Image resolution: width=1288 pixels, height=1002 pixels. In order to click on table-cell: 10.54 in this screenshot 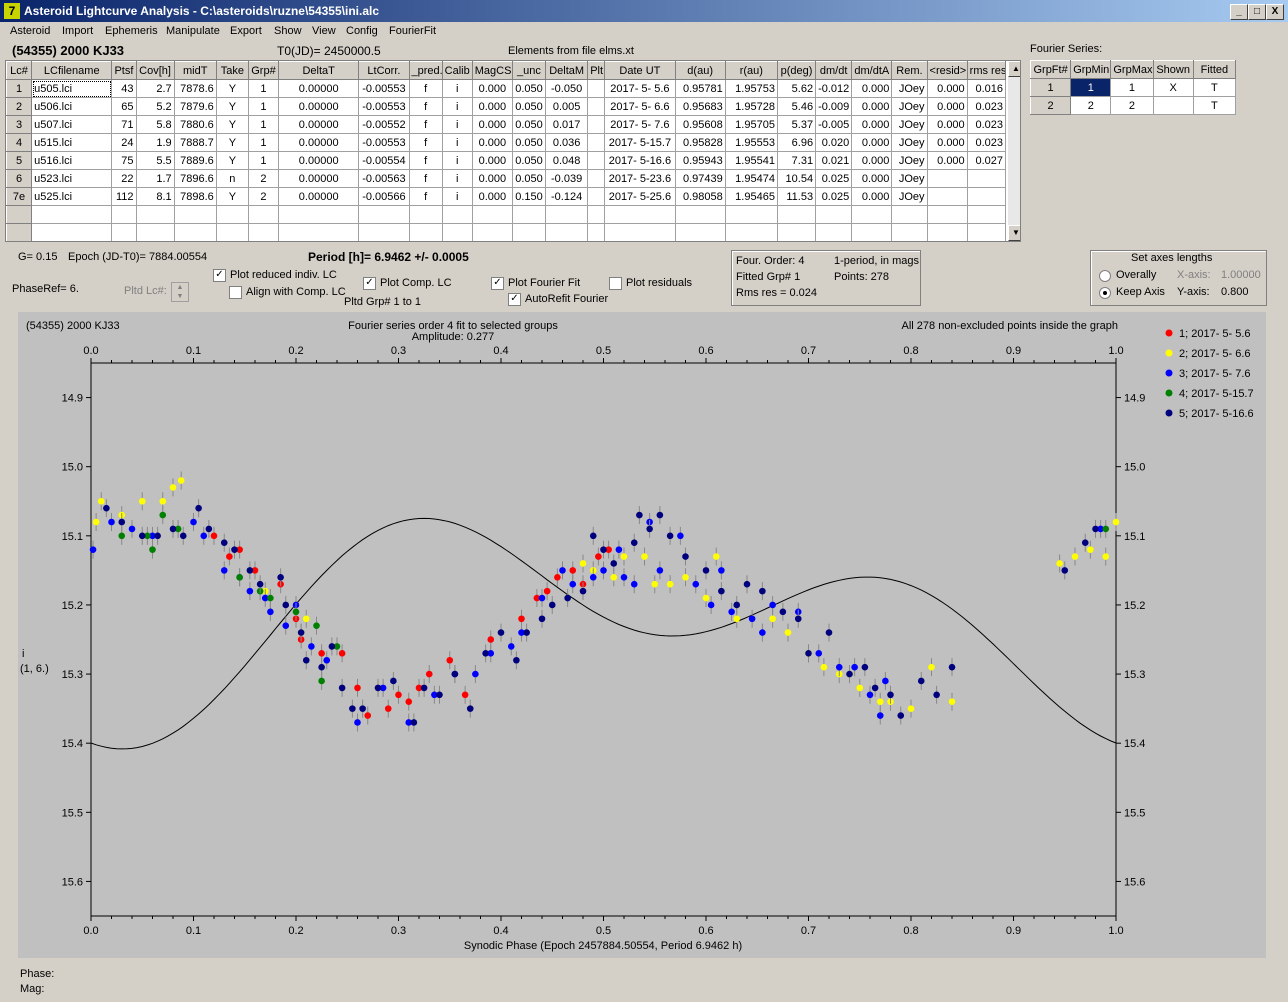, I will do `click(796, 178)`.